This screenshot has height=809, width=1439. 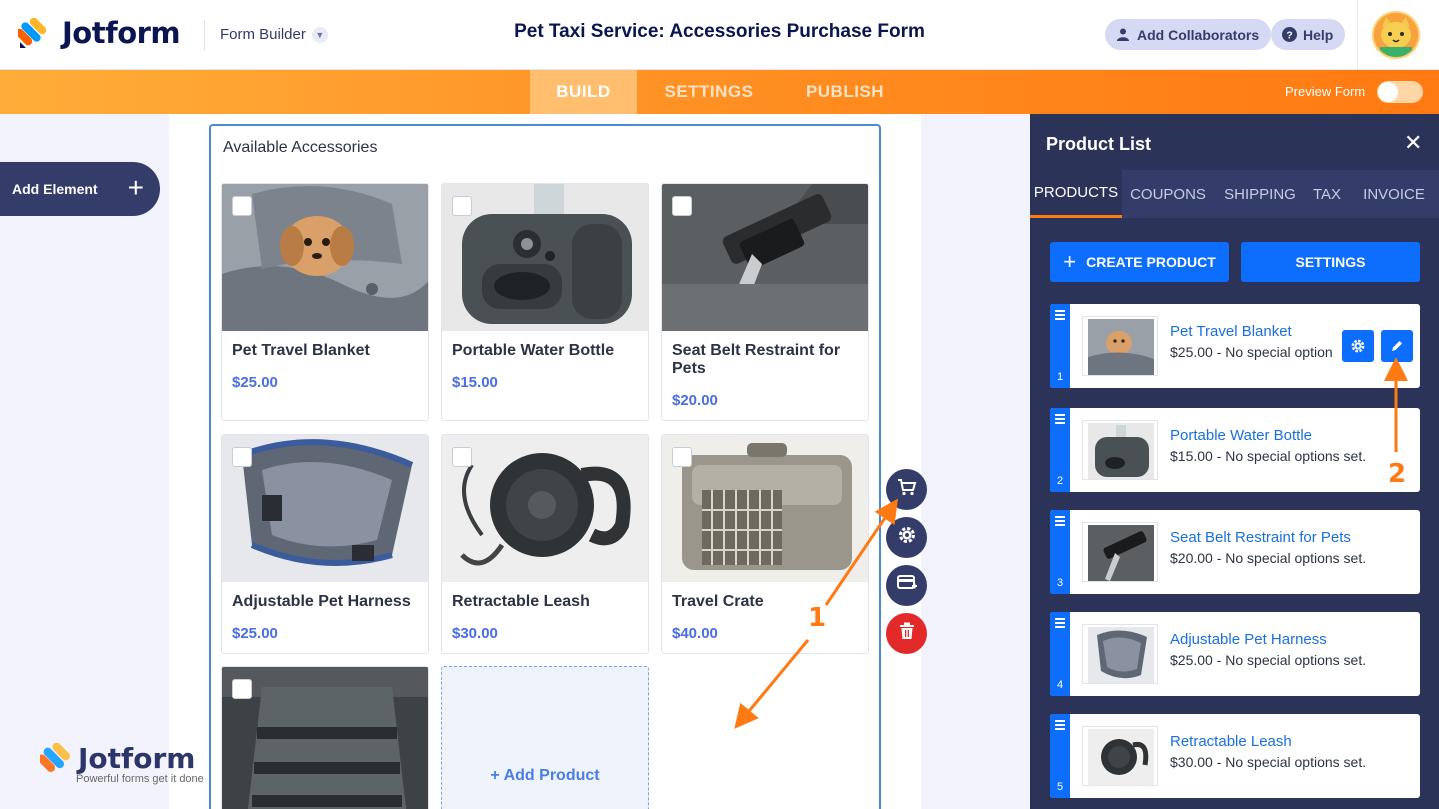 What do you see at coordinates (1308, 34) in the screenshot?
I see `help-button: ? Help` at bounding box center [1308, 34].